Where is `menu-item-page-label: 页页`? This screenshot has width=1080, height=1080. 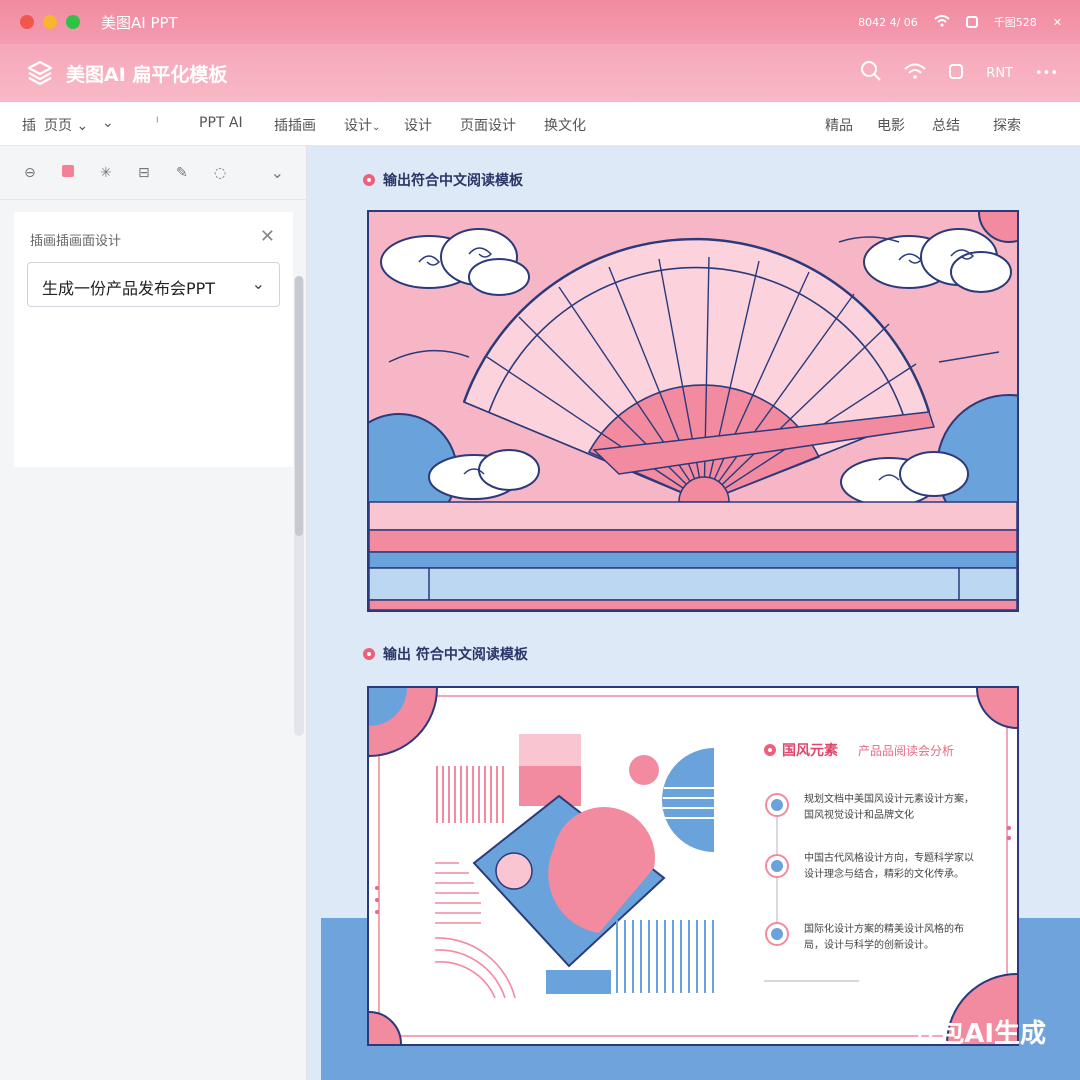 menu-item-page-label: 页页 is located at coordinates (58, 126).